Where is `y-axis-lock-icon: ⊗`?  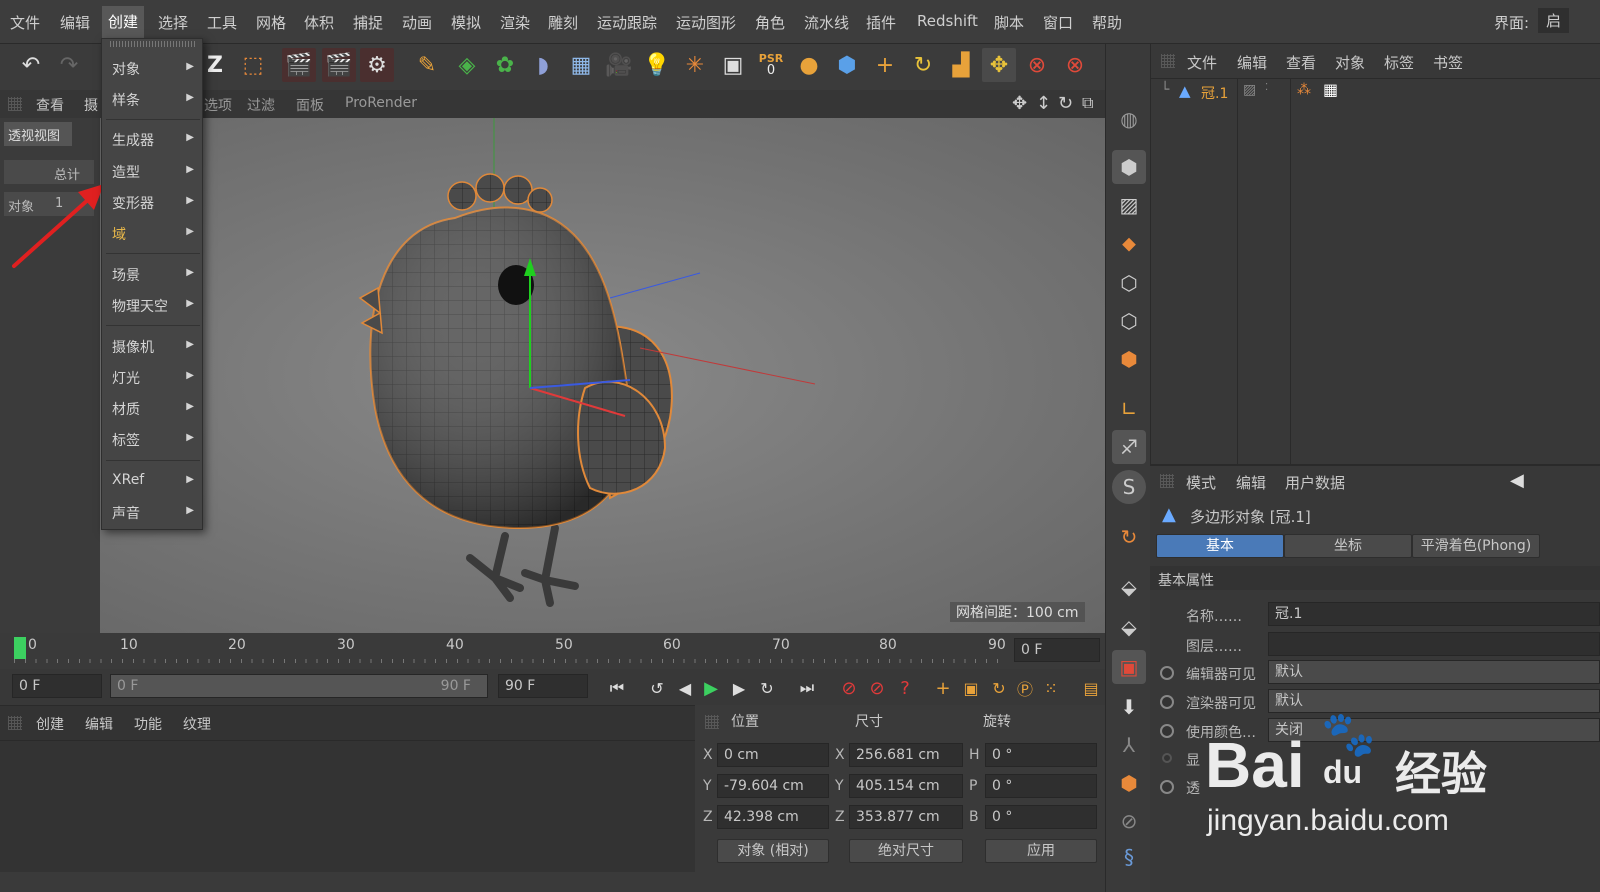
y-axis-lock-icon: ⊗ is located at coordinates (1075, 65).